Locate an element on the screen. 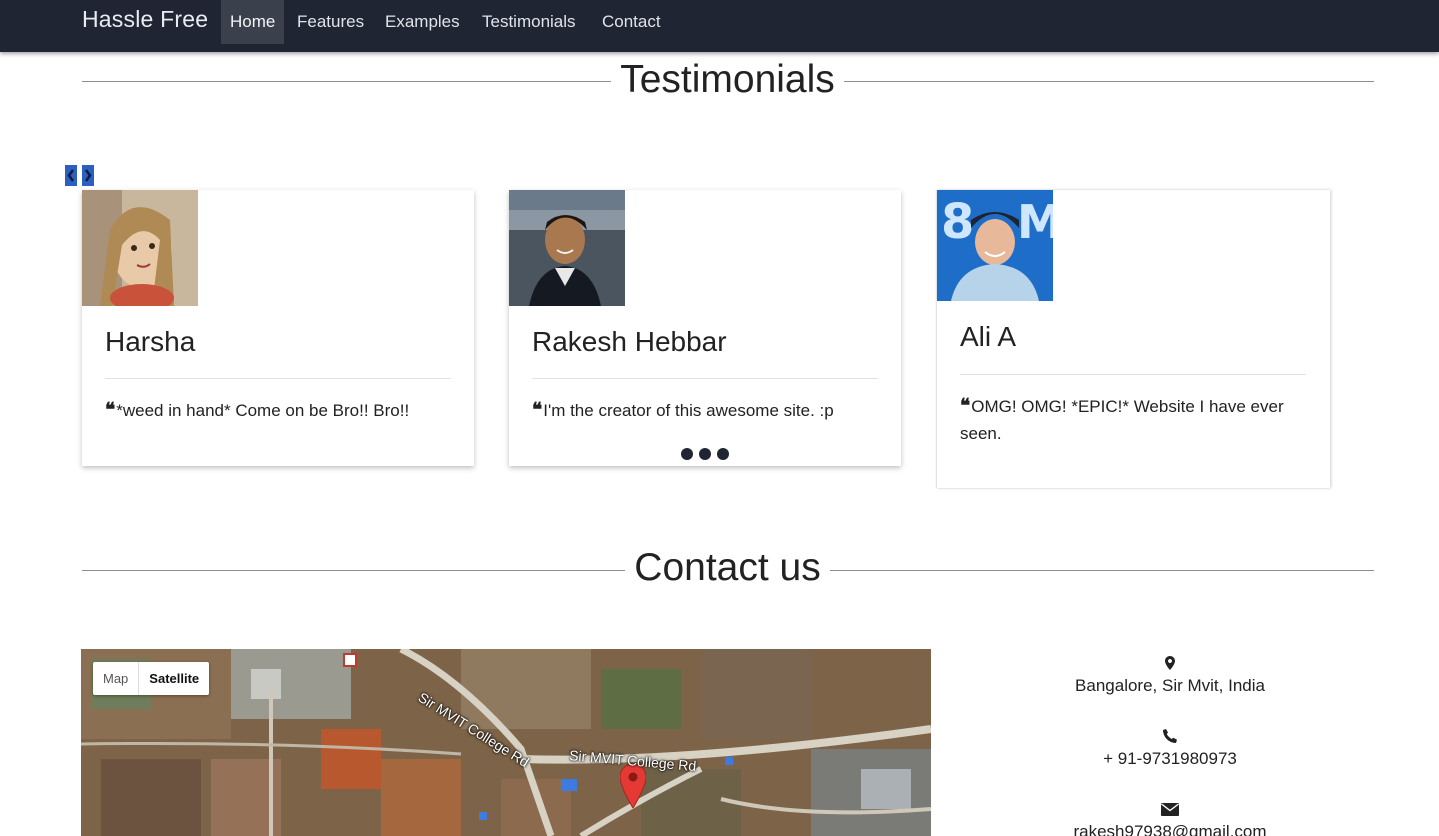 The width and height of the screenshot is (1439, 836). contact-phone: + 91-9731980973 is located at coordinates (1170, 749).